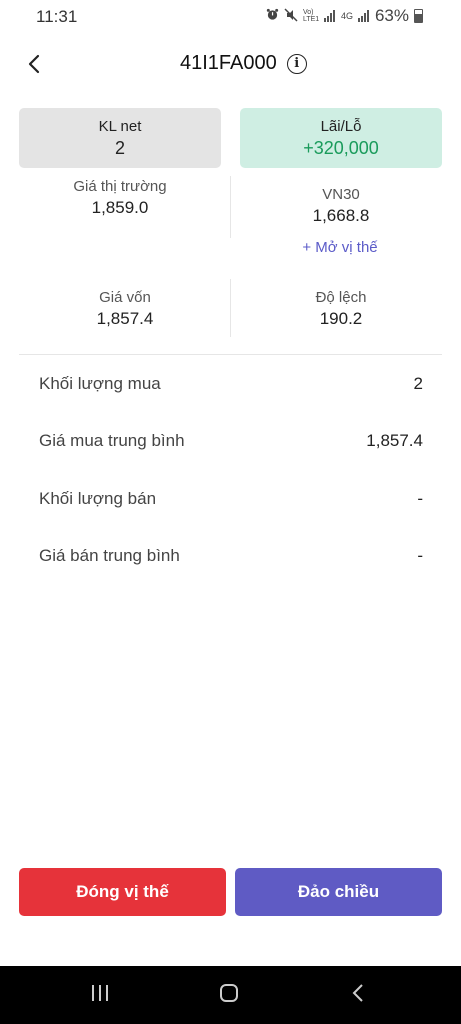 The image size is (461, 1024). What do you see at coordinates (418, 16) in the screenshot?
I see `battery-icon` at bounding box center [418, 16].